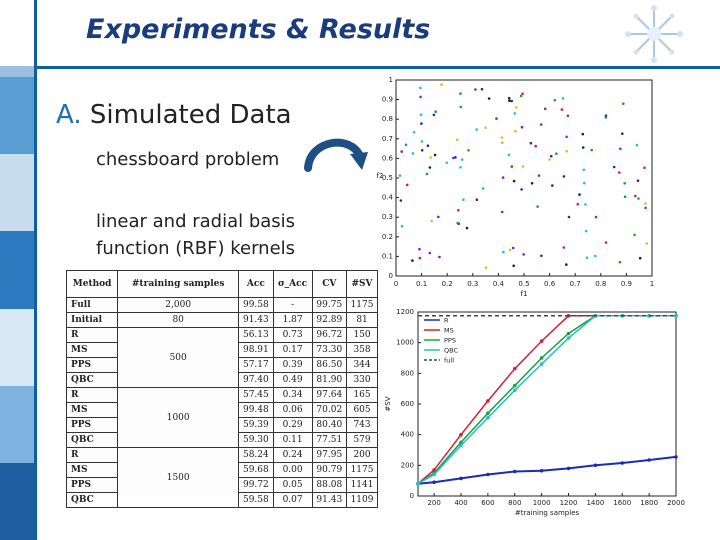 This screenshot has width=720, height=540. I want to click on subtitle-chessboard: chessboard problem, so click(188, 159).